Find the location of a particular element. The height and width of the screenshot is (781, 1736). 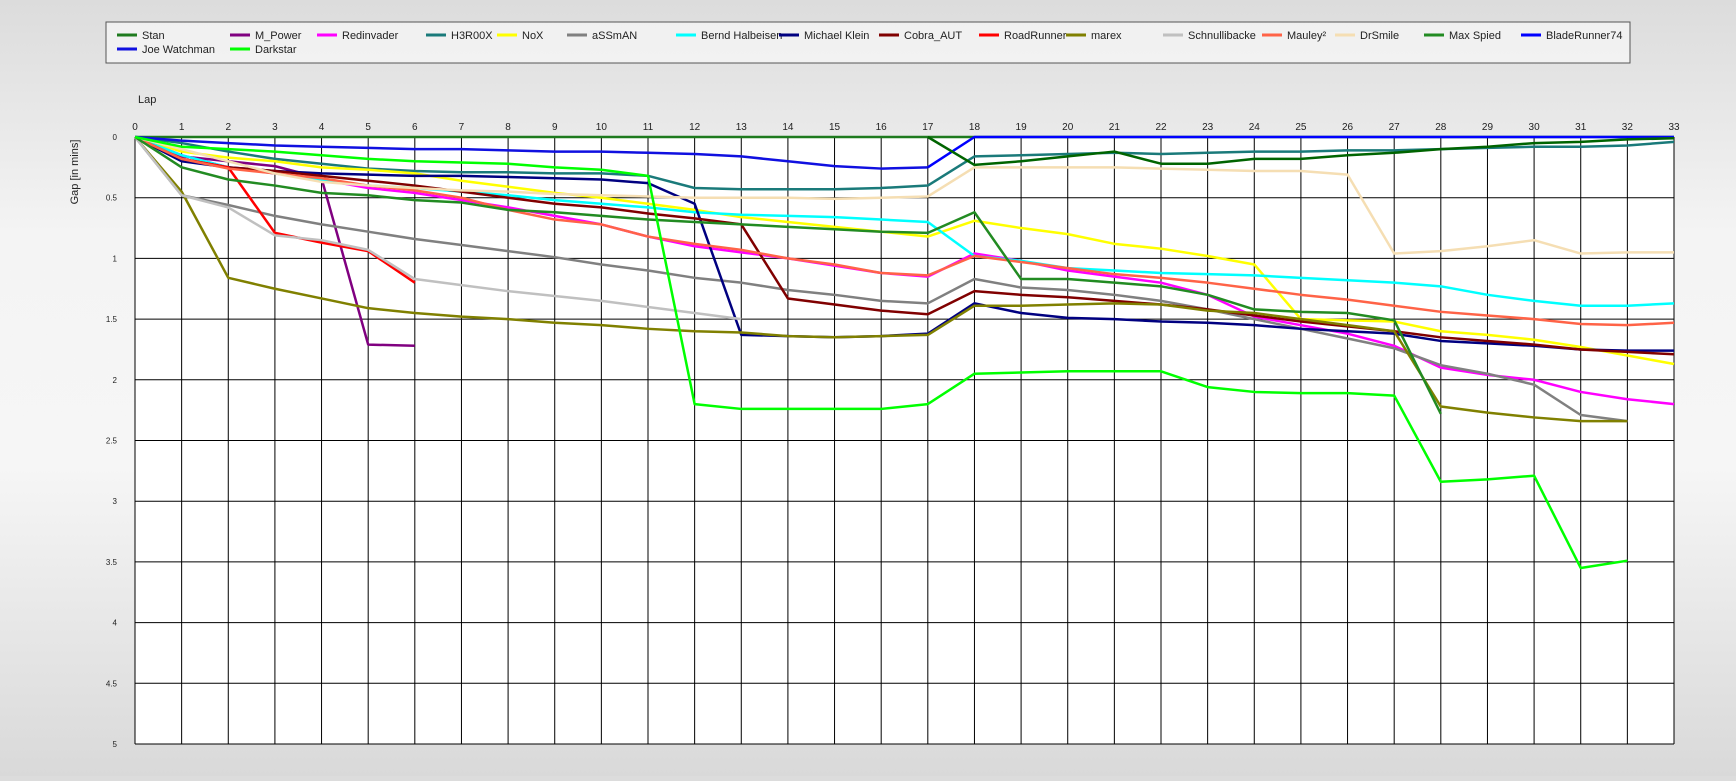

x-tick-label: 22 is located at coordinates (1161, 127).